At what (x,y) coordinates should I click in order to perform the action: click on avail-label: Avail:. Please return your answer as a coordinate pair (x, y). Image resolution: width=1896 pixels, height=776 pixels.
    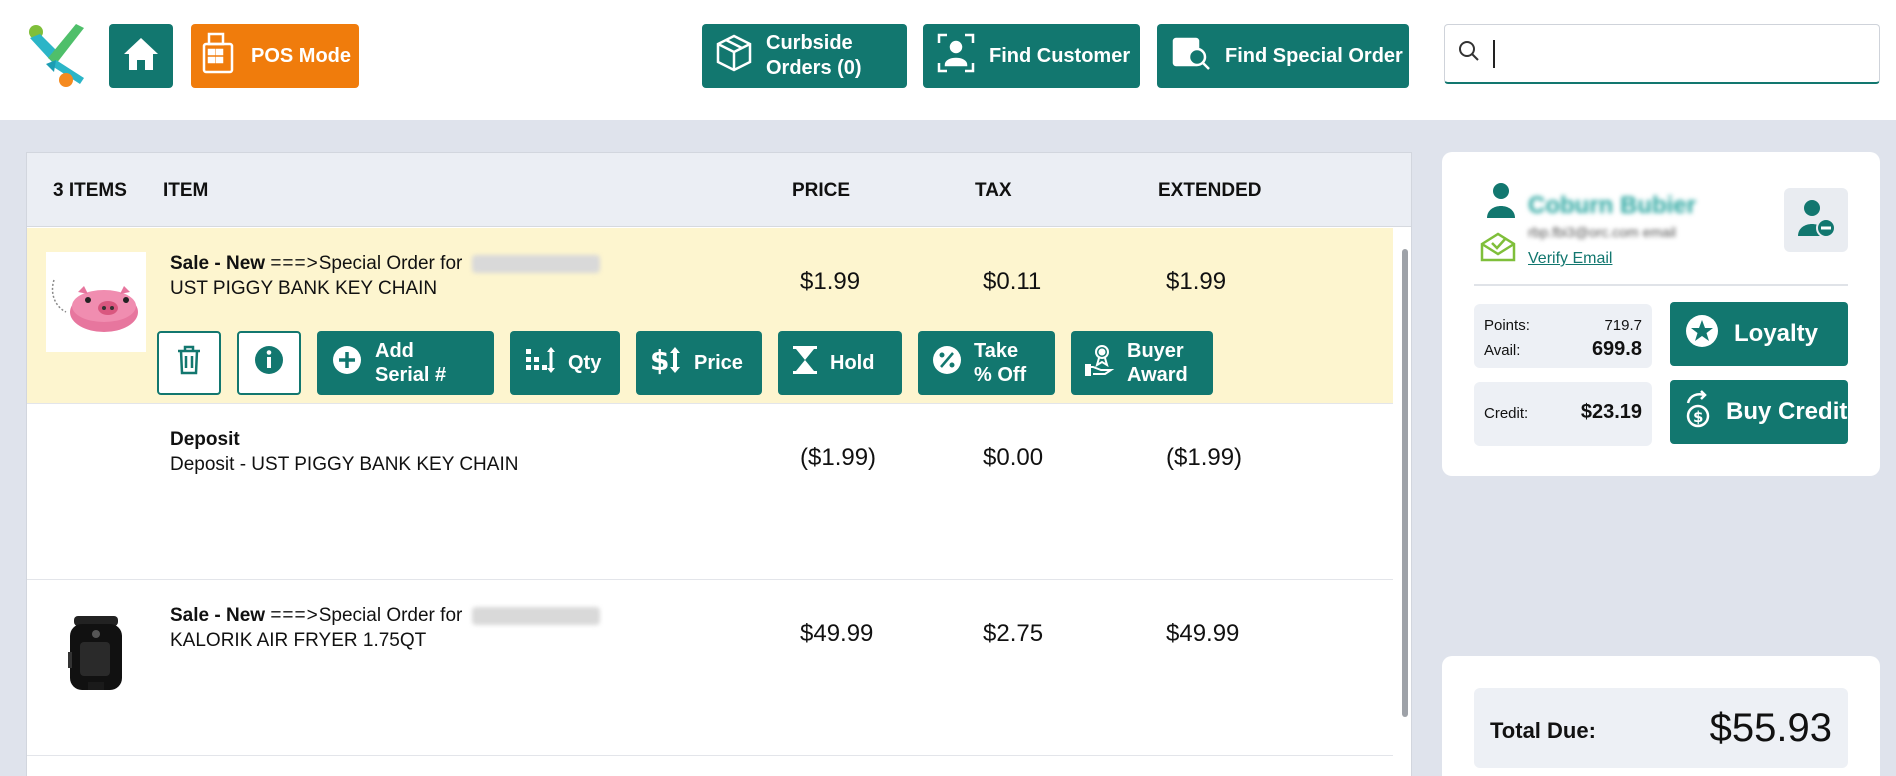
    Looking at the image, I should click on (1502, 350).